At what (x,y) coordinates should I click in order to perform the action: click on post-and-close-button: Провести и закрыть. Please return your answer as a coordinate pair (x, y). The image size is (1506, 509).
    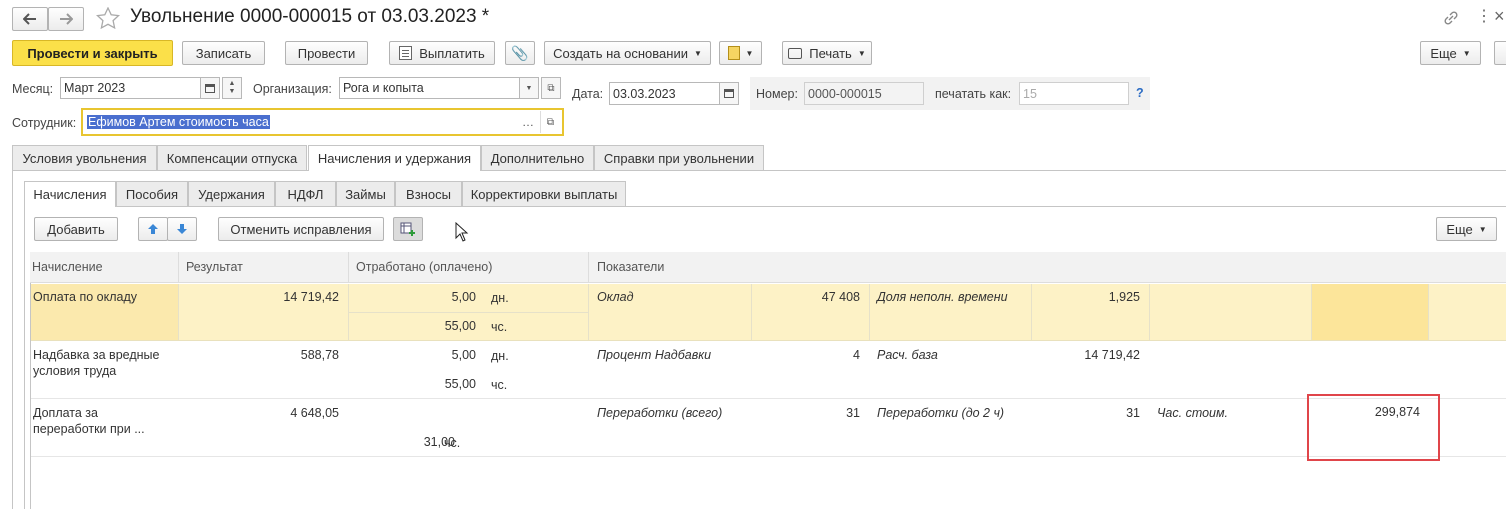
    Looking at the image, I should click on (92, 53).